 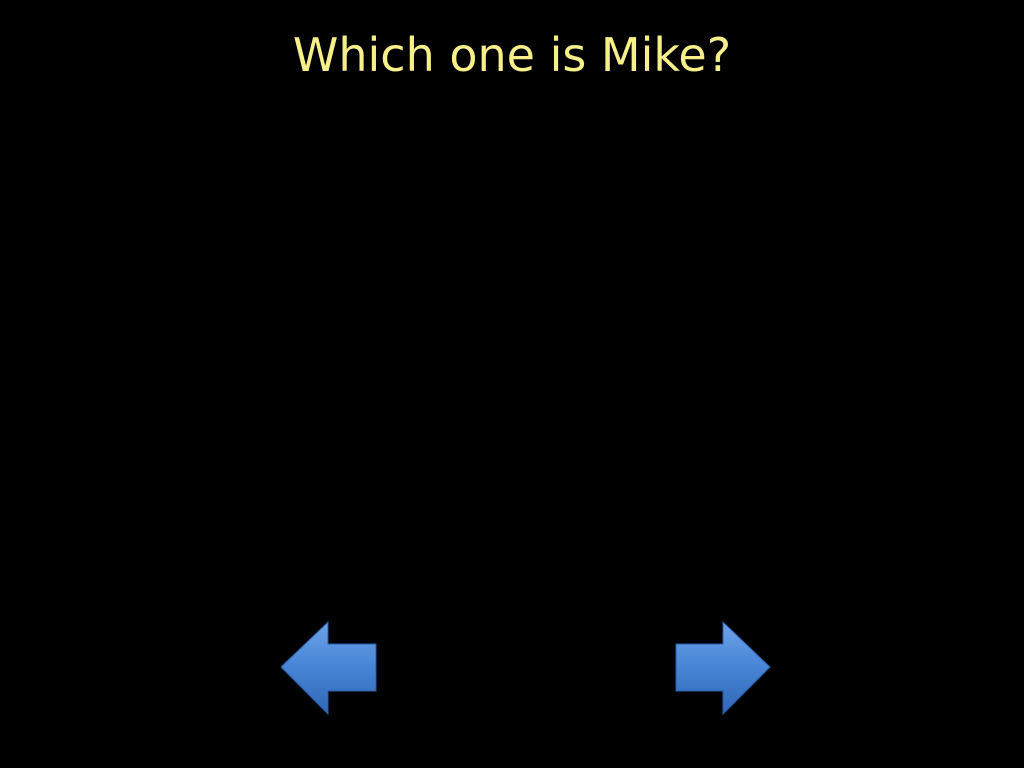 I want to click on arrow-right-icon, so click(x=723, y=668).